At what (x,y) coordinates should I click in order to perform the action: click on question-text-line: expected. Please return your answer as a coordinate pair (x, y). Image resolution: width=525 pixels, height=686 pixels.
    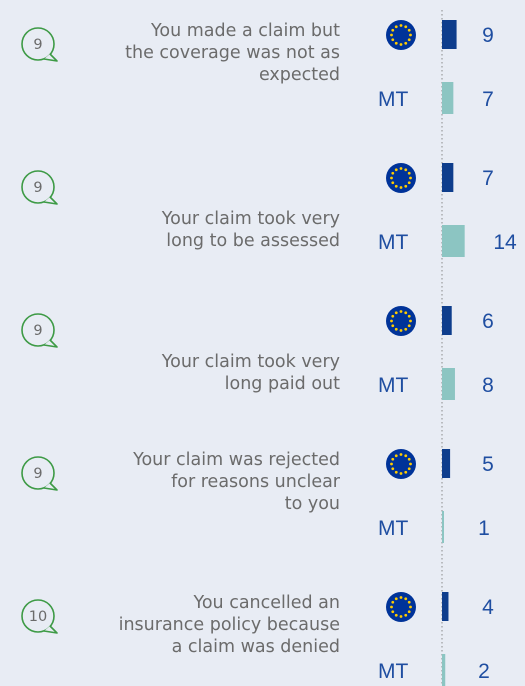
    Looking at the image, I should click on (299, 75).